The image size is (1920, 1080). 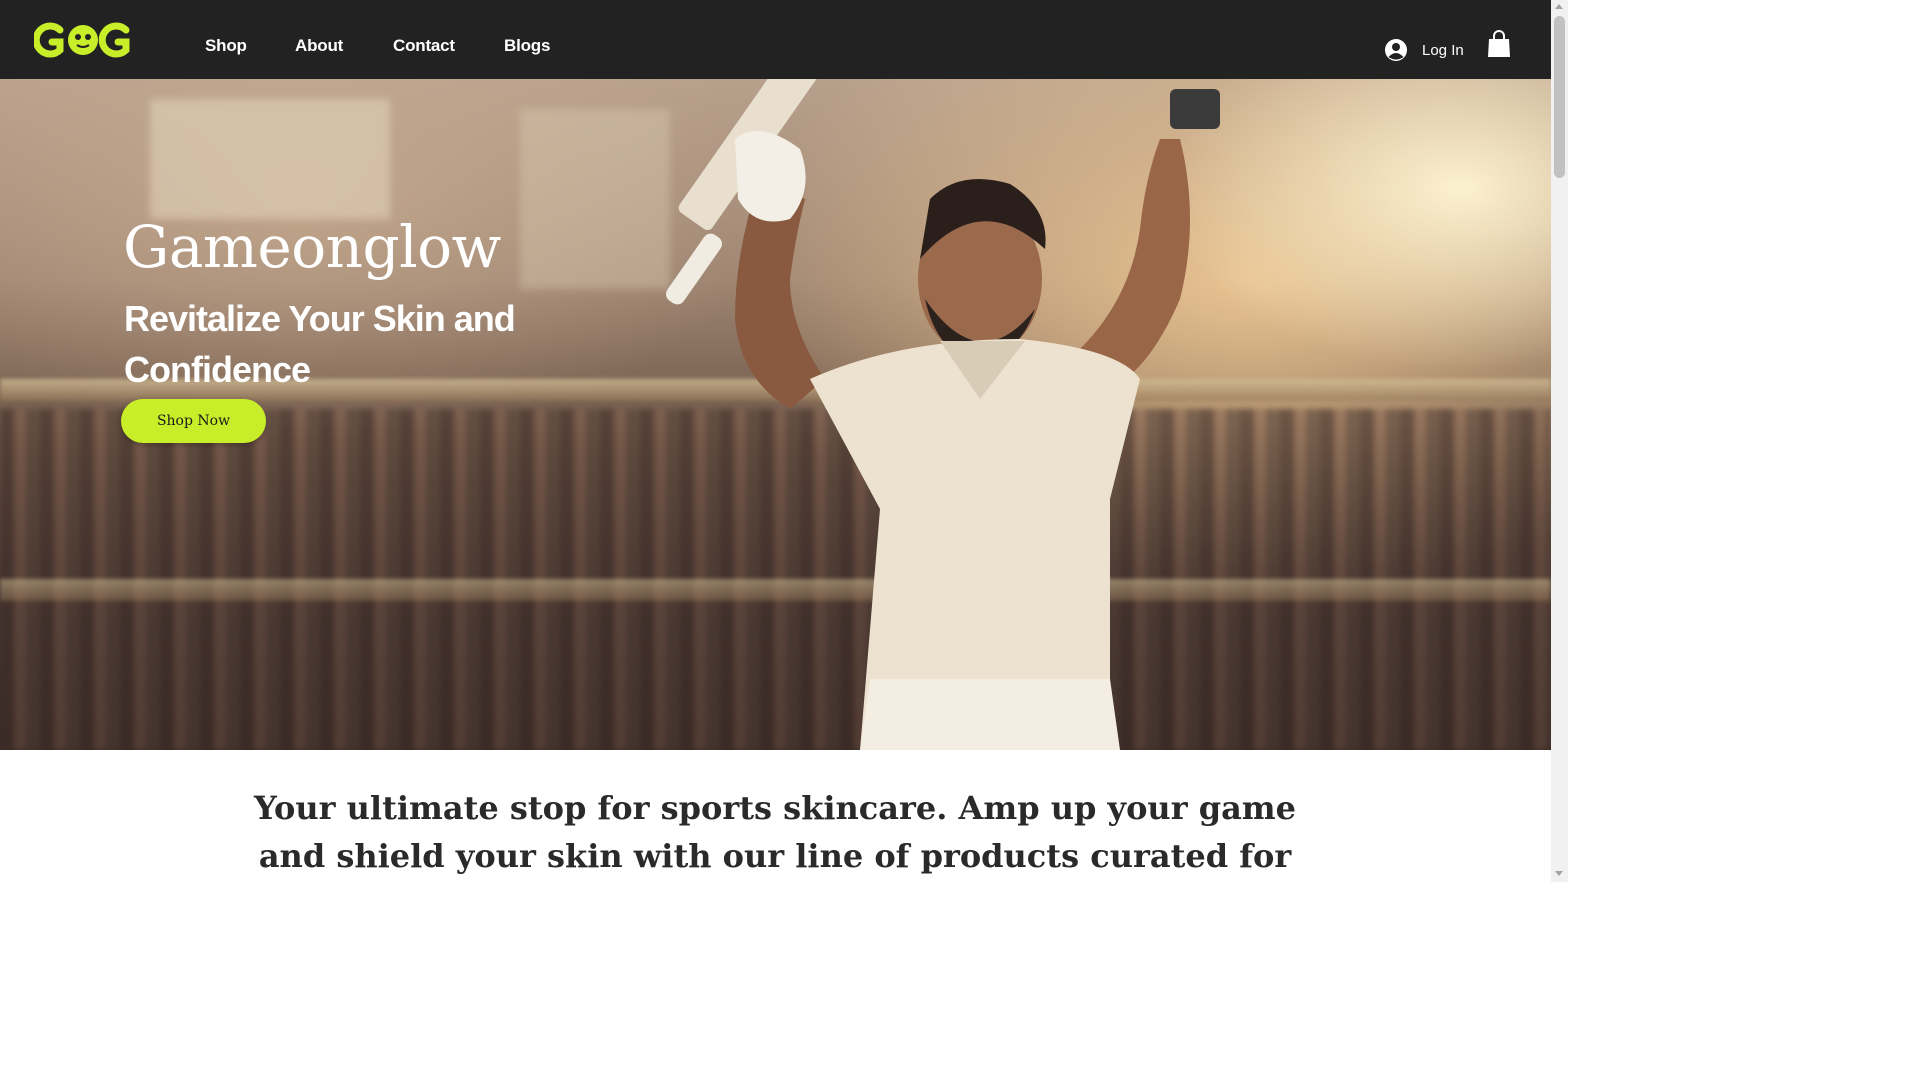 What do you see at coordinates (226, 47) in the screenshot?
I see `nav-shop: Shop` at bounding box center [226, 47].